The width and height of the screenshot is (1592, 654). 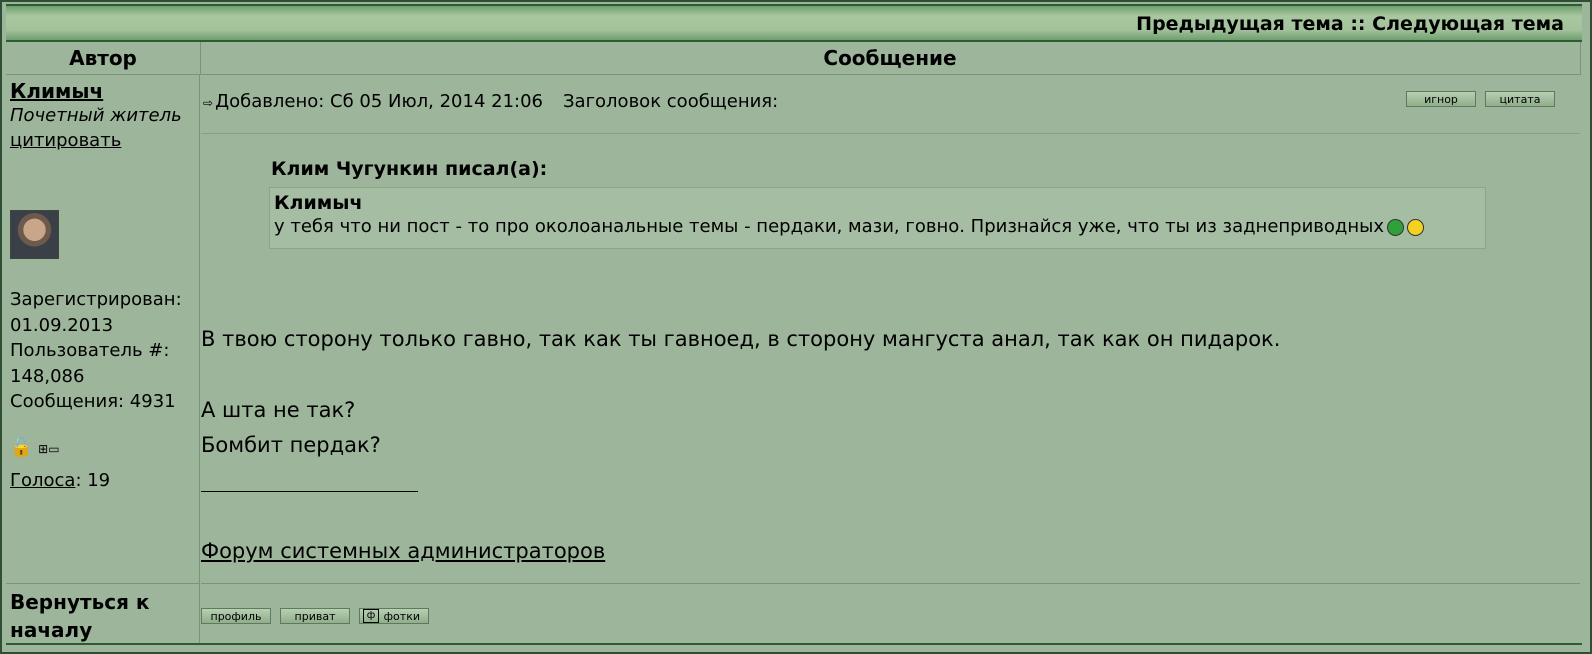 What do you see at coordinates (96, 115) in the screenshot?
I see `author-rank: Почетный житель` at bounding box center [96, 115].